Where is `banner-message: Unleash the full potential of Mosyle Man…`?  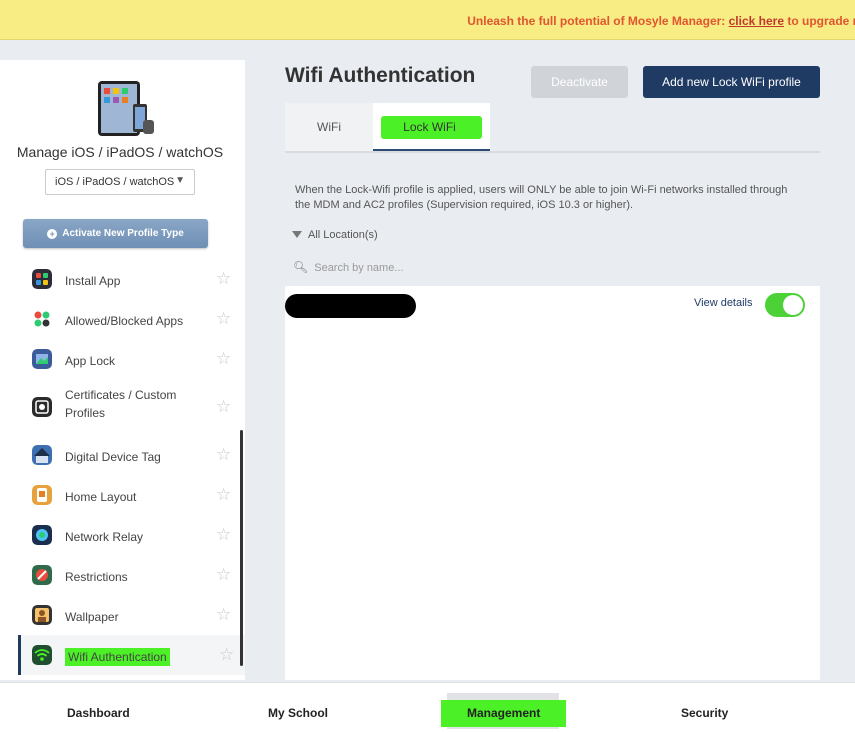 banner-message: Unleash the full potential of Mosyle Man… is located at coordinates (598, 21).